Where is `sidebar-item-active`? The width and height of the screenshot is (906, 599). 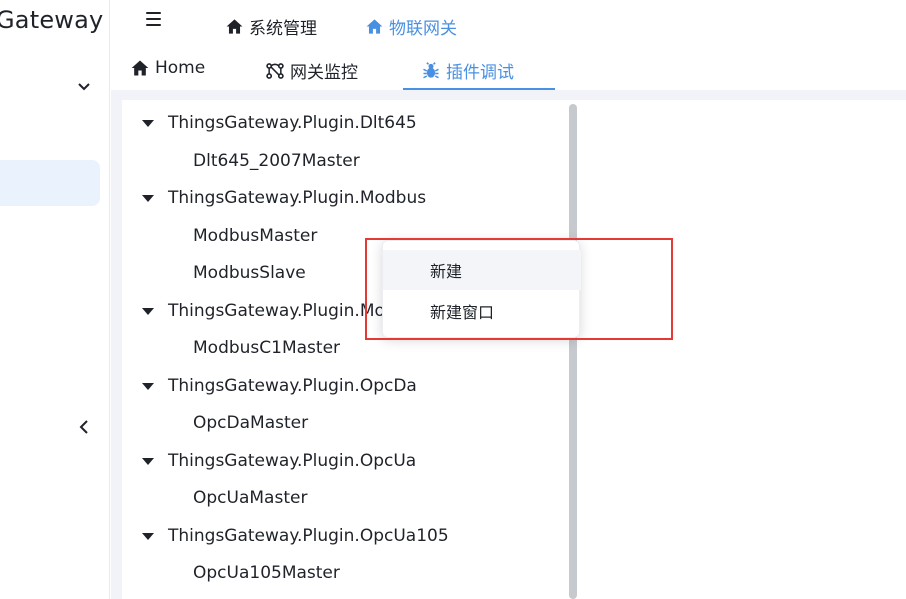
sidebar-item-active is located at coordinates (50, 183).